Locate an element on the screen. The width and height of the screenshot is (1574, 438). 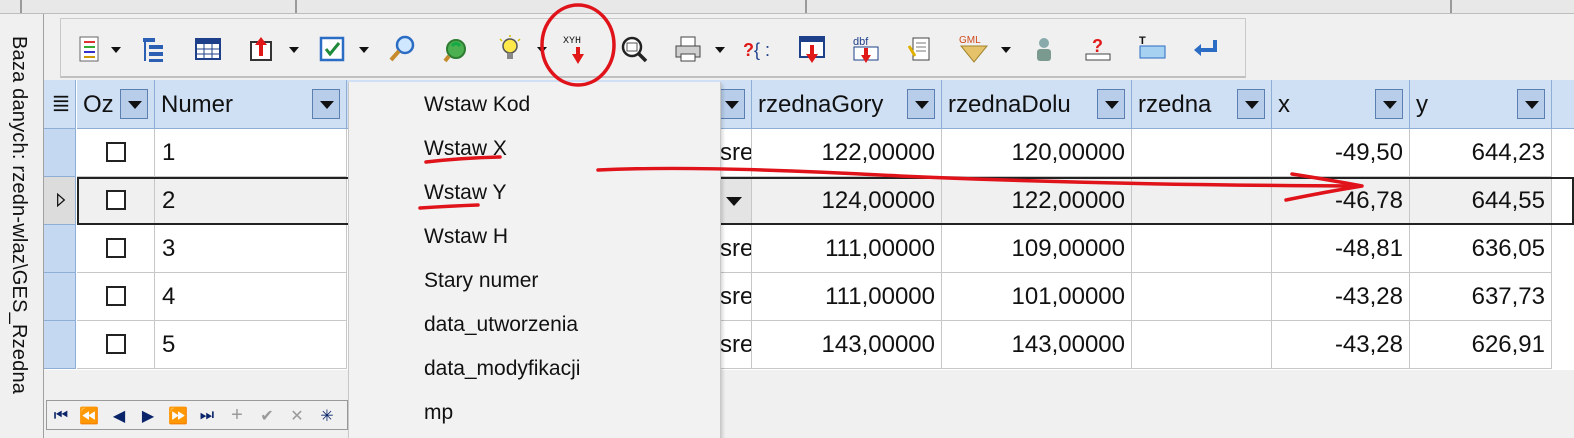
next-page-icon: ⏩ is located at coordinates (178, 415).